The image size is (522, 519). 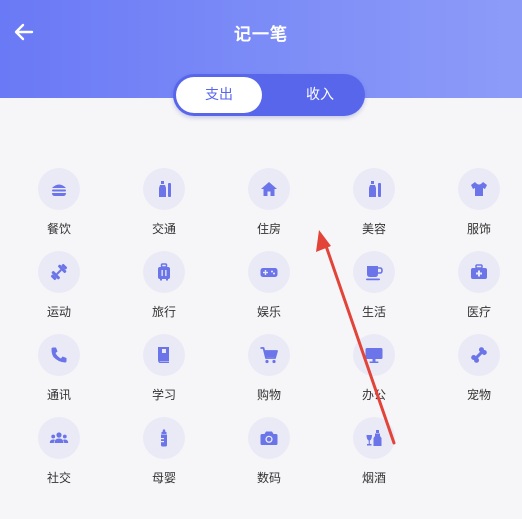 I want to click on wine-icon, so click(x=374, y=438).